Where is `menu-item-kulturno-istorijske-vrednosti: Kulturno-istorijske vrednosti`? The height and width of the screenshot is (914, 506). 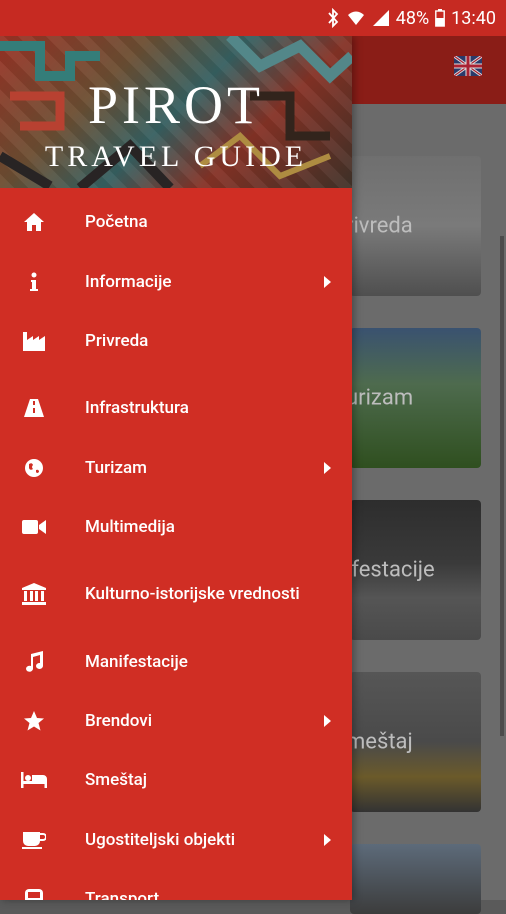 menu-item-kulturno-istorijske-vrednosti: Kulturno-istorijske vrednosti is located at coordinates (176, 594).